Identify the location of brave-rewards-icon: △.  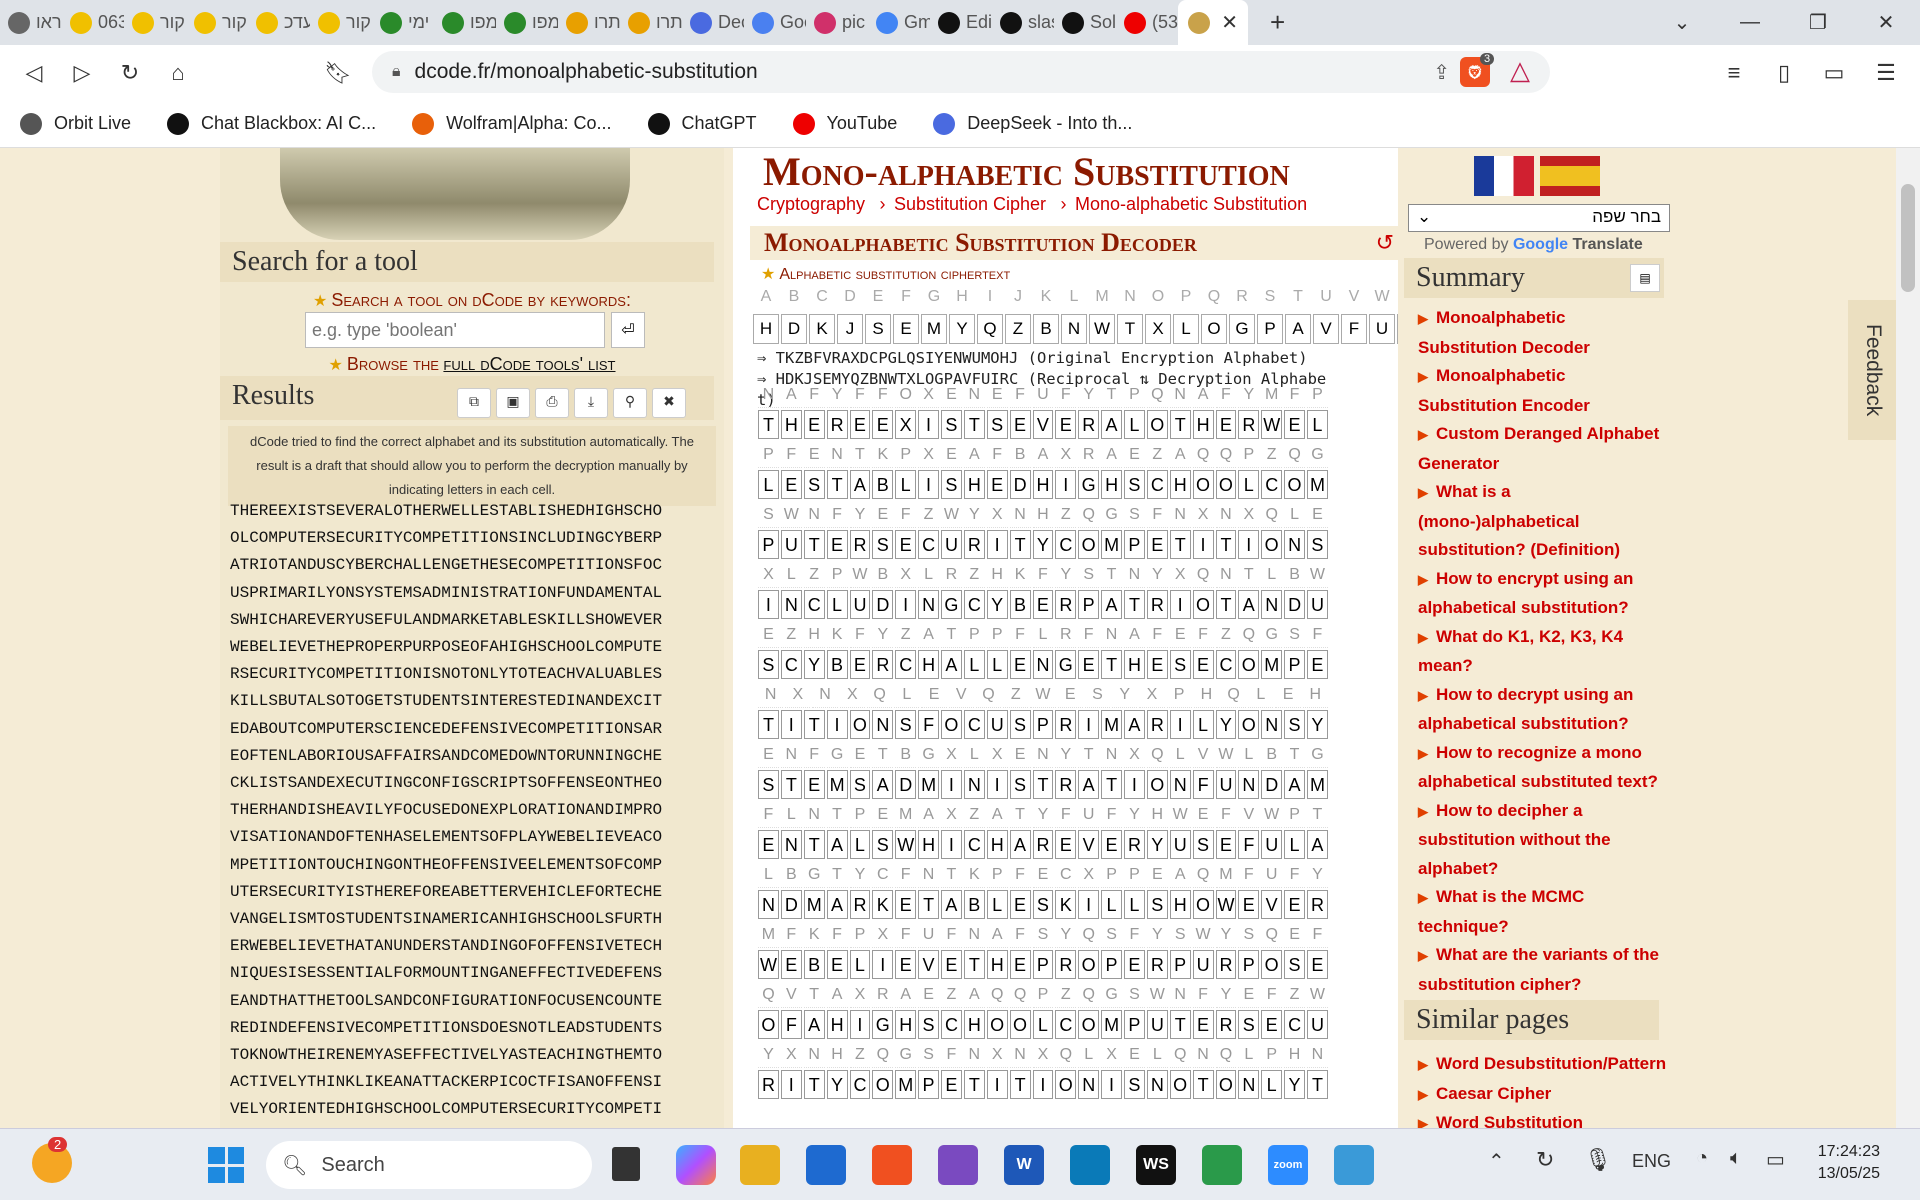
(1520, 70).